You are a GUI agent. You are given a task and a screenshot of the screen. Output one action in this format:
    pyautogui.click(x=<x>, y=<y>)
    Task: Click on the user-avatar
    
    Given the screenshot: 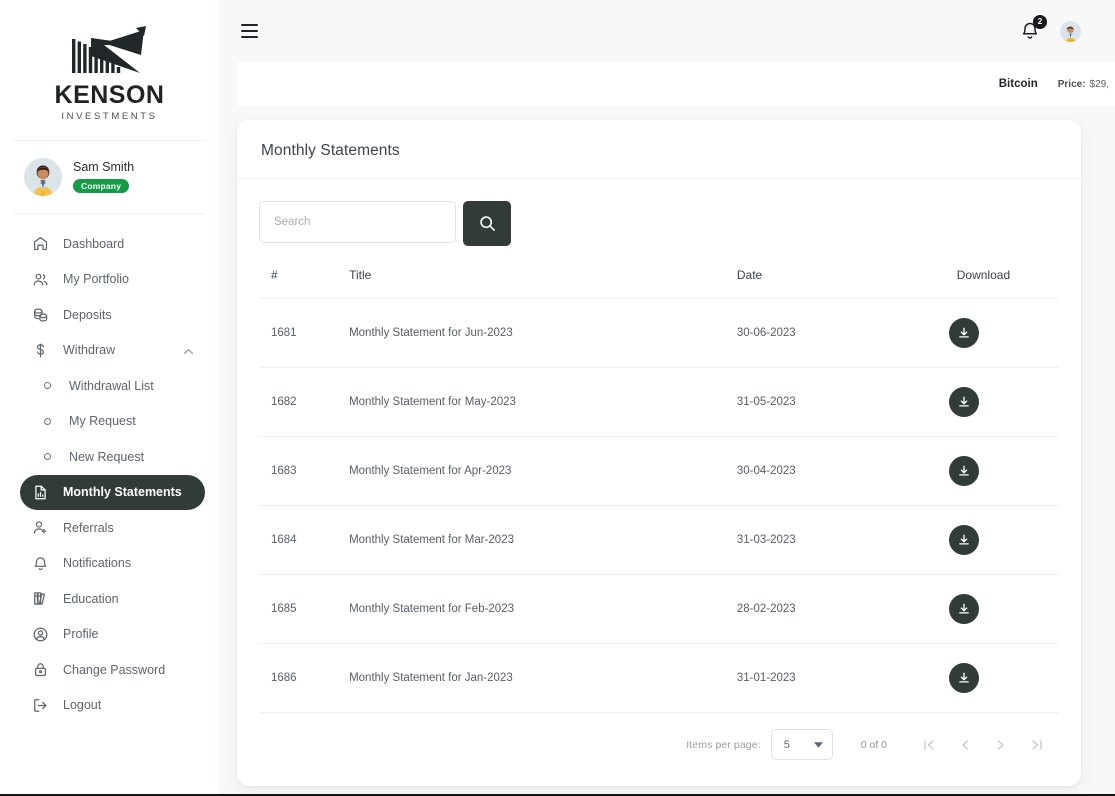 What is the action you would take?
    pyautogui.click(x=43, y=177)
    